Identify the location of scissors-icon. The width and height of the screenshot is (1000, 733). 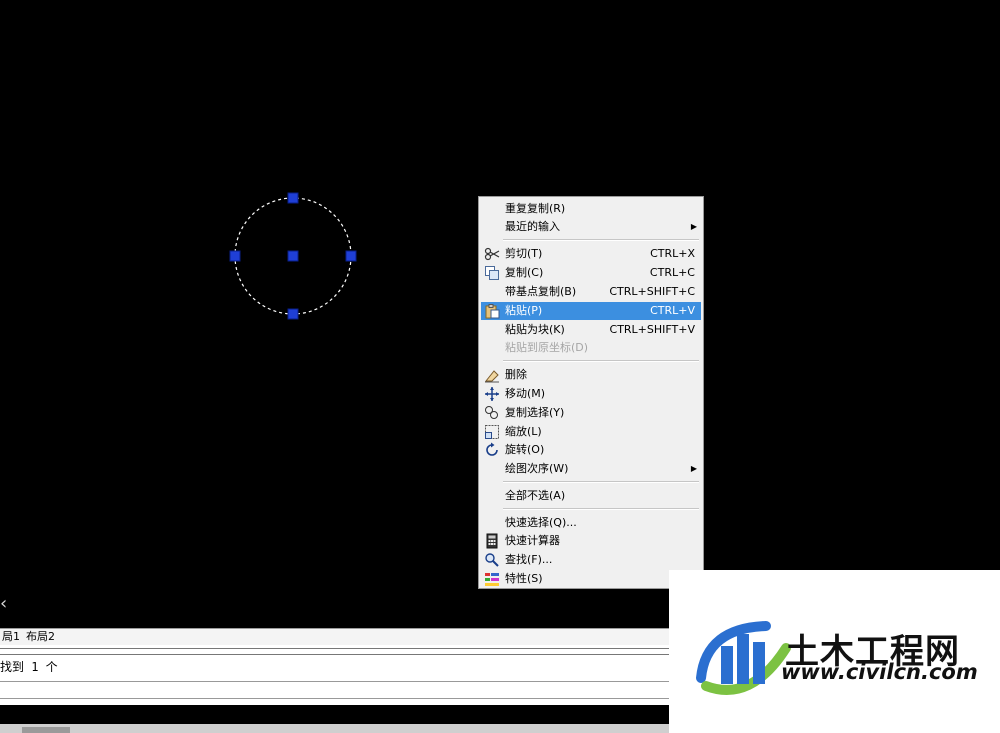
(492, 254).